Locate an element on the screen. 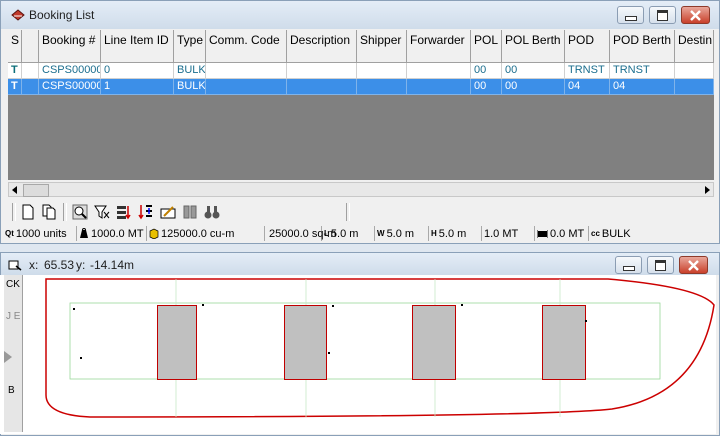 The height and width of the screenshot is (436, 720). col-header-pod-berth: POD Berth is located at coordinates (642, 46).